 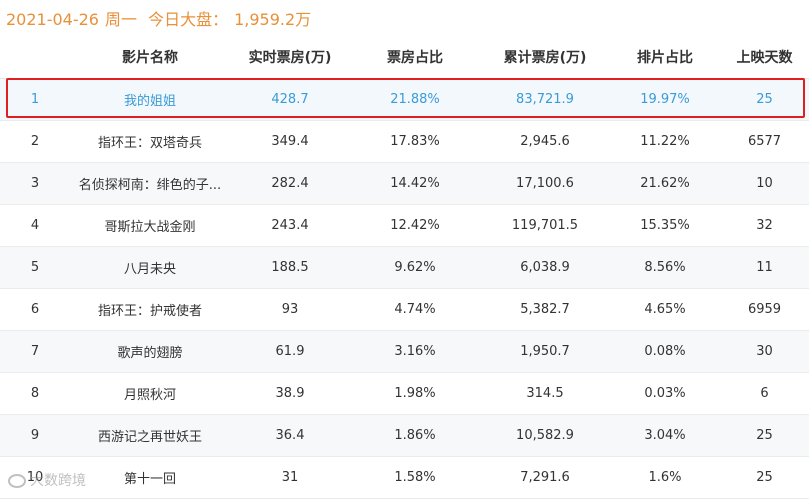 I want to click on page-header: 2021-04-26 周一 今日大盘： 1,959.2万, so click(x=161, y=20).